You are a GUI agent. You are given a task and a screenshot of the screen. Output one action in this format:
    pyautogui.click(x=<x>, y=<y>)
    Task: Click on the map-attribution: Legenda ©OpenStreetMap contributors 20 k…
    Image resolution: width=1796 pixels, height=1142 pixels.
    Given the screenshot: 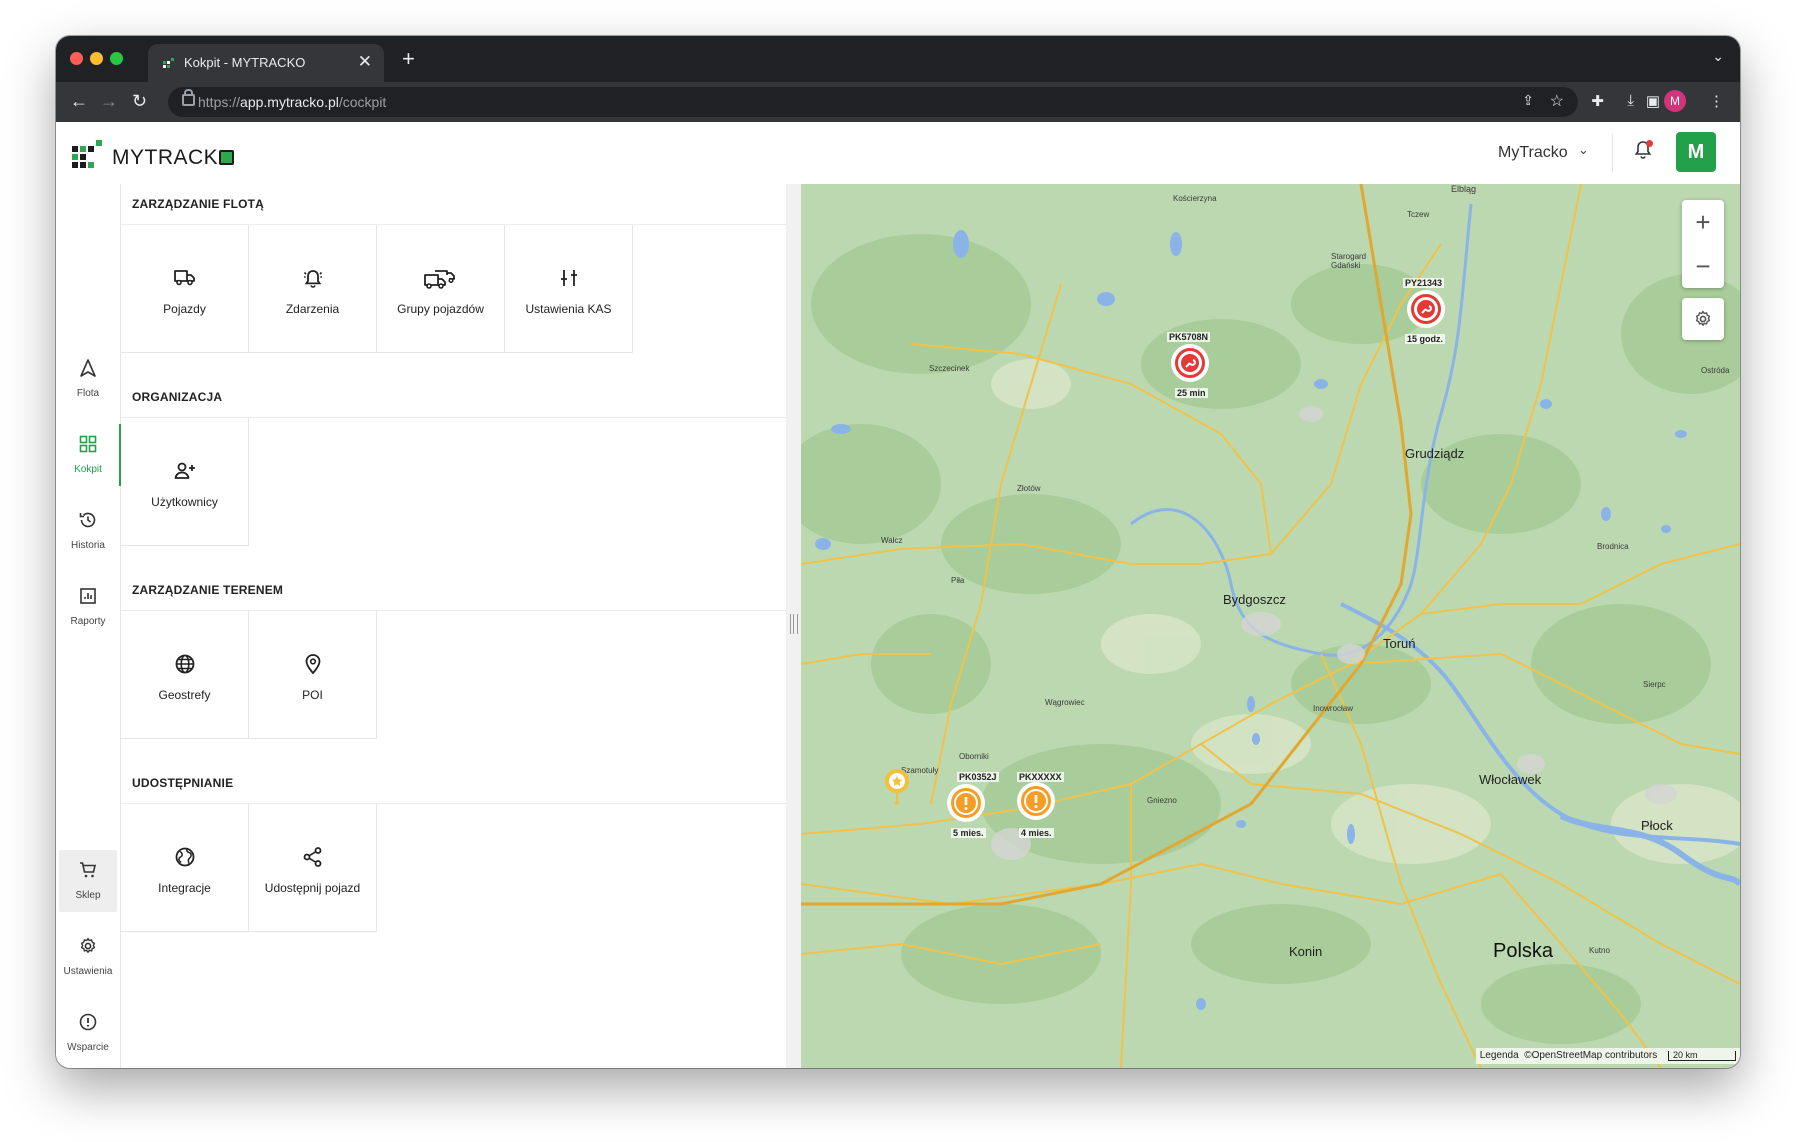 What is the action you would take?
    pyautogui.click(x=1607, y=1056)
    